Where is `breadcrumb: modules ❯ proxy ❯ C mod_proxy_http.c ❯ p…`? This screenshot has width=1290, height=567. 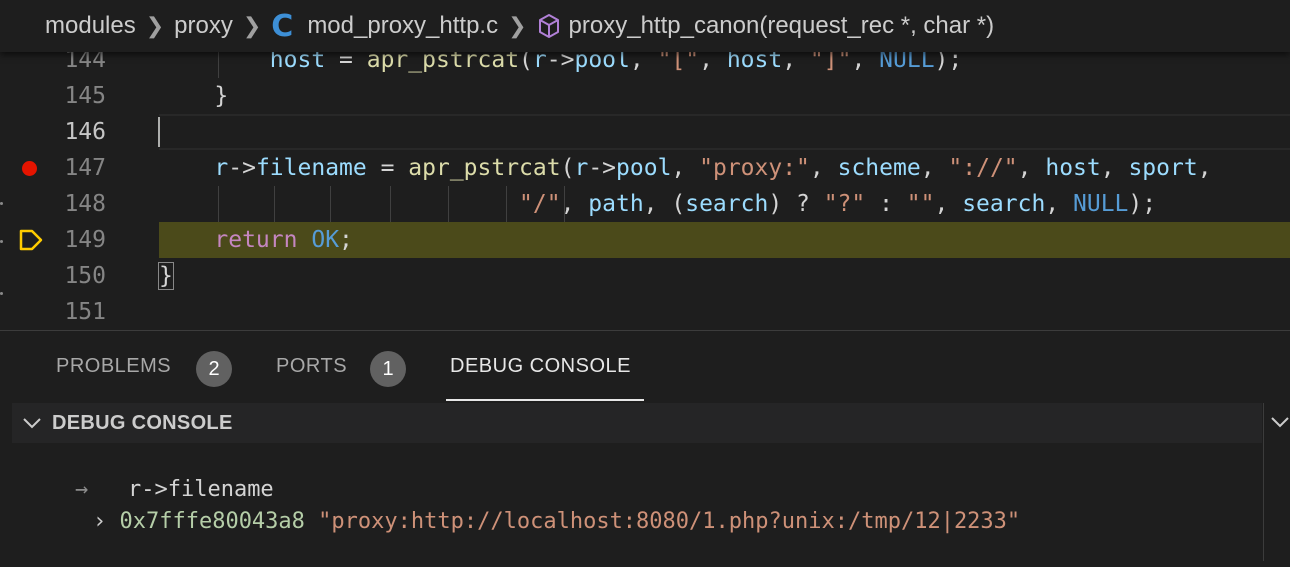
breadcrumb: modules ❯ proxy ❯ C mod_proxy_http.c ❯ p… is located at coordinates (645, 26).